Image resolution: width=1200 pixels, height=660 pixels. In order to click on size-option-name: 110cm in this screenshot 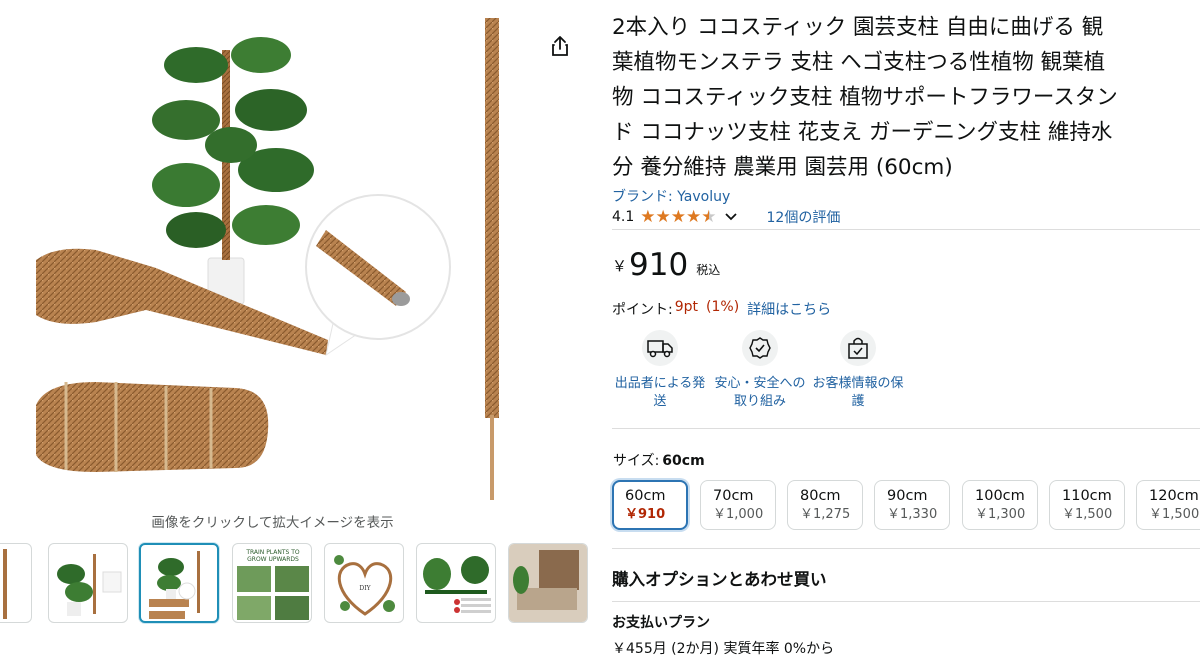, I will do `click(1087, 496)`.